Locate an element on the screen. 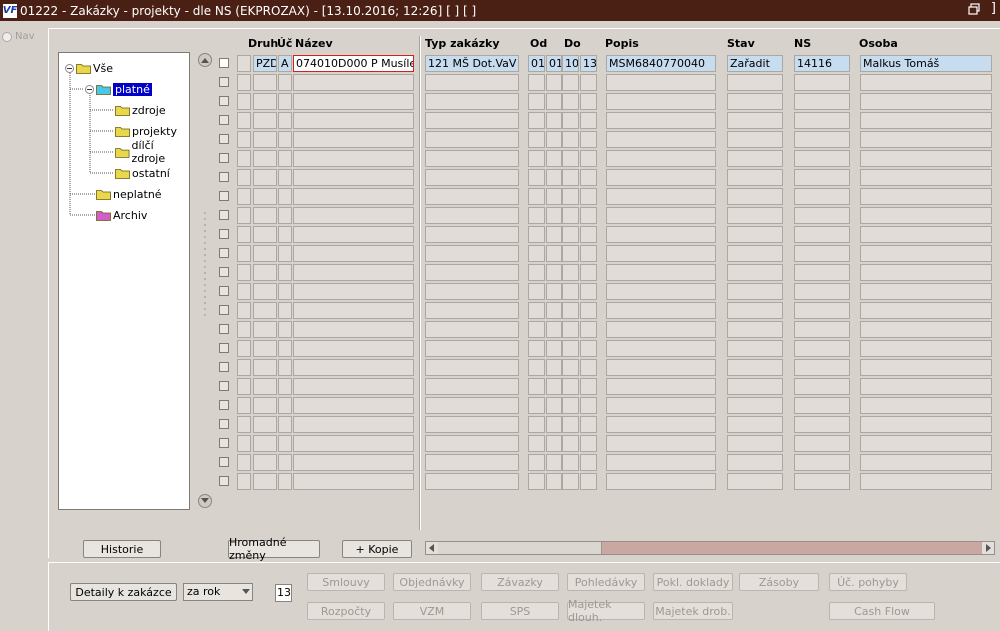 The width and height of the screenshot is (1000, 631). grid-cell: 10 is located at coordinates (570, 63).